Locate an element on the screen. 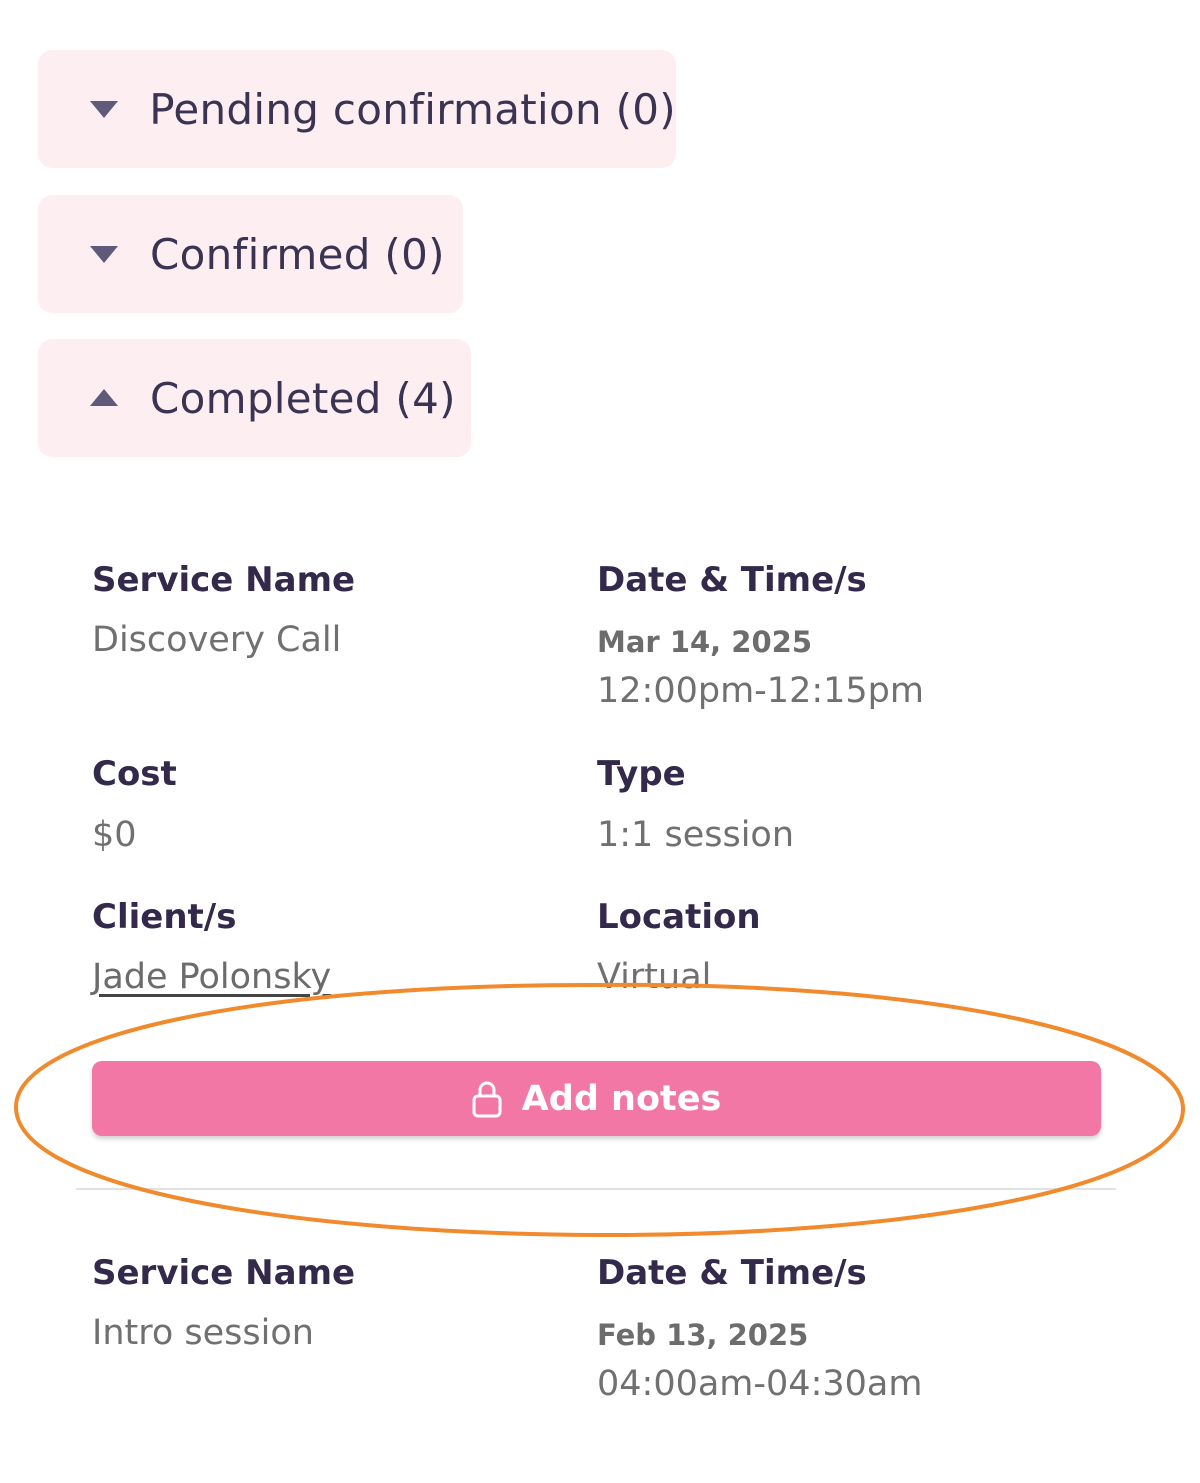  lock-icon is located at coordinates (487, 1099).